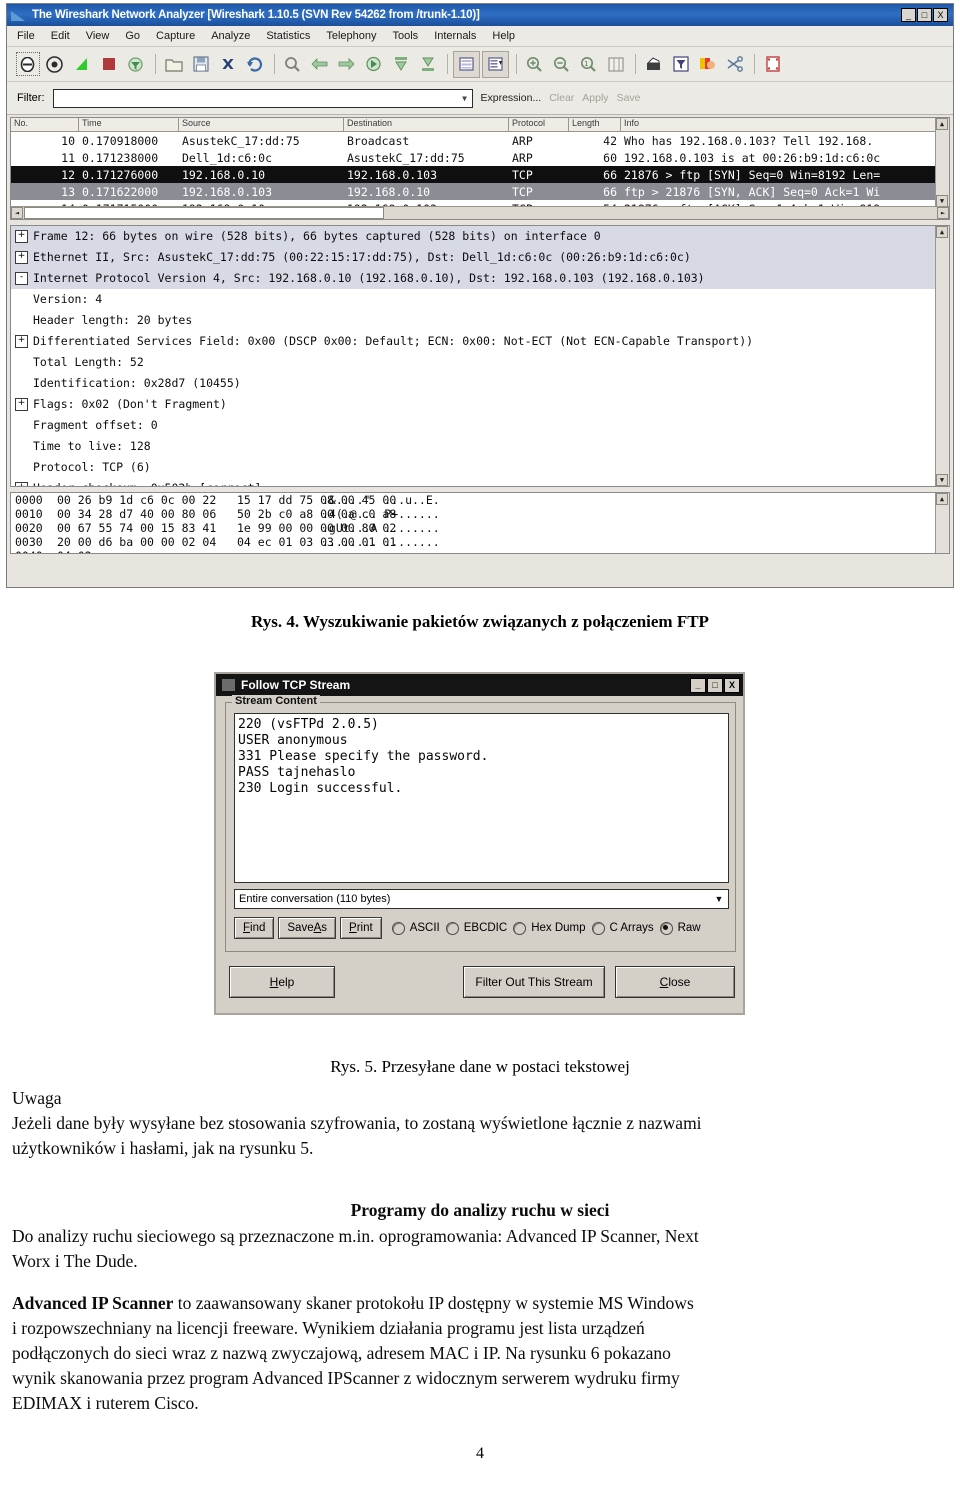 This screenshot has height=1489, width=960. Describe the element at coordinates (400, 64) in the screenshot. I see `go-first-packet-icon` at that location.